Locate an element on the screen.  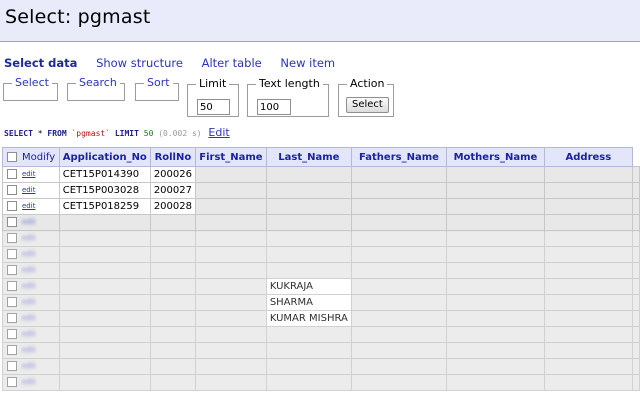
column-header-address: Address is located at coordinates (588, 157).